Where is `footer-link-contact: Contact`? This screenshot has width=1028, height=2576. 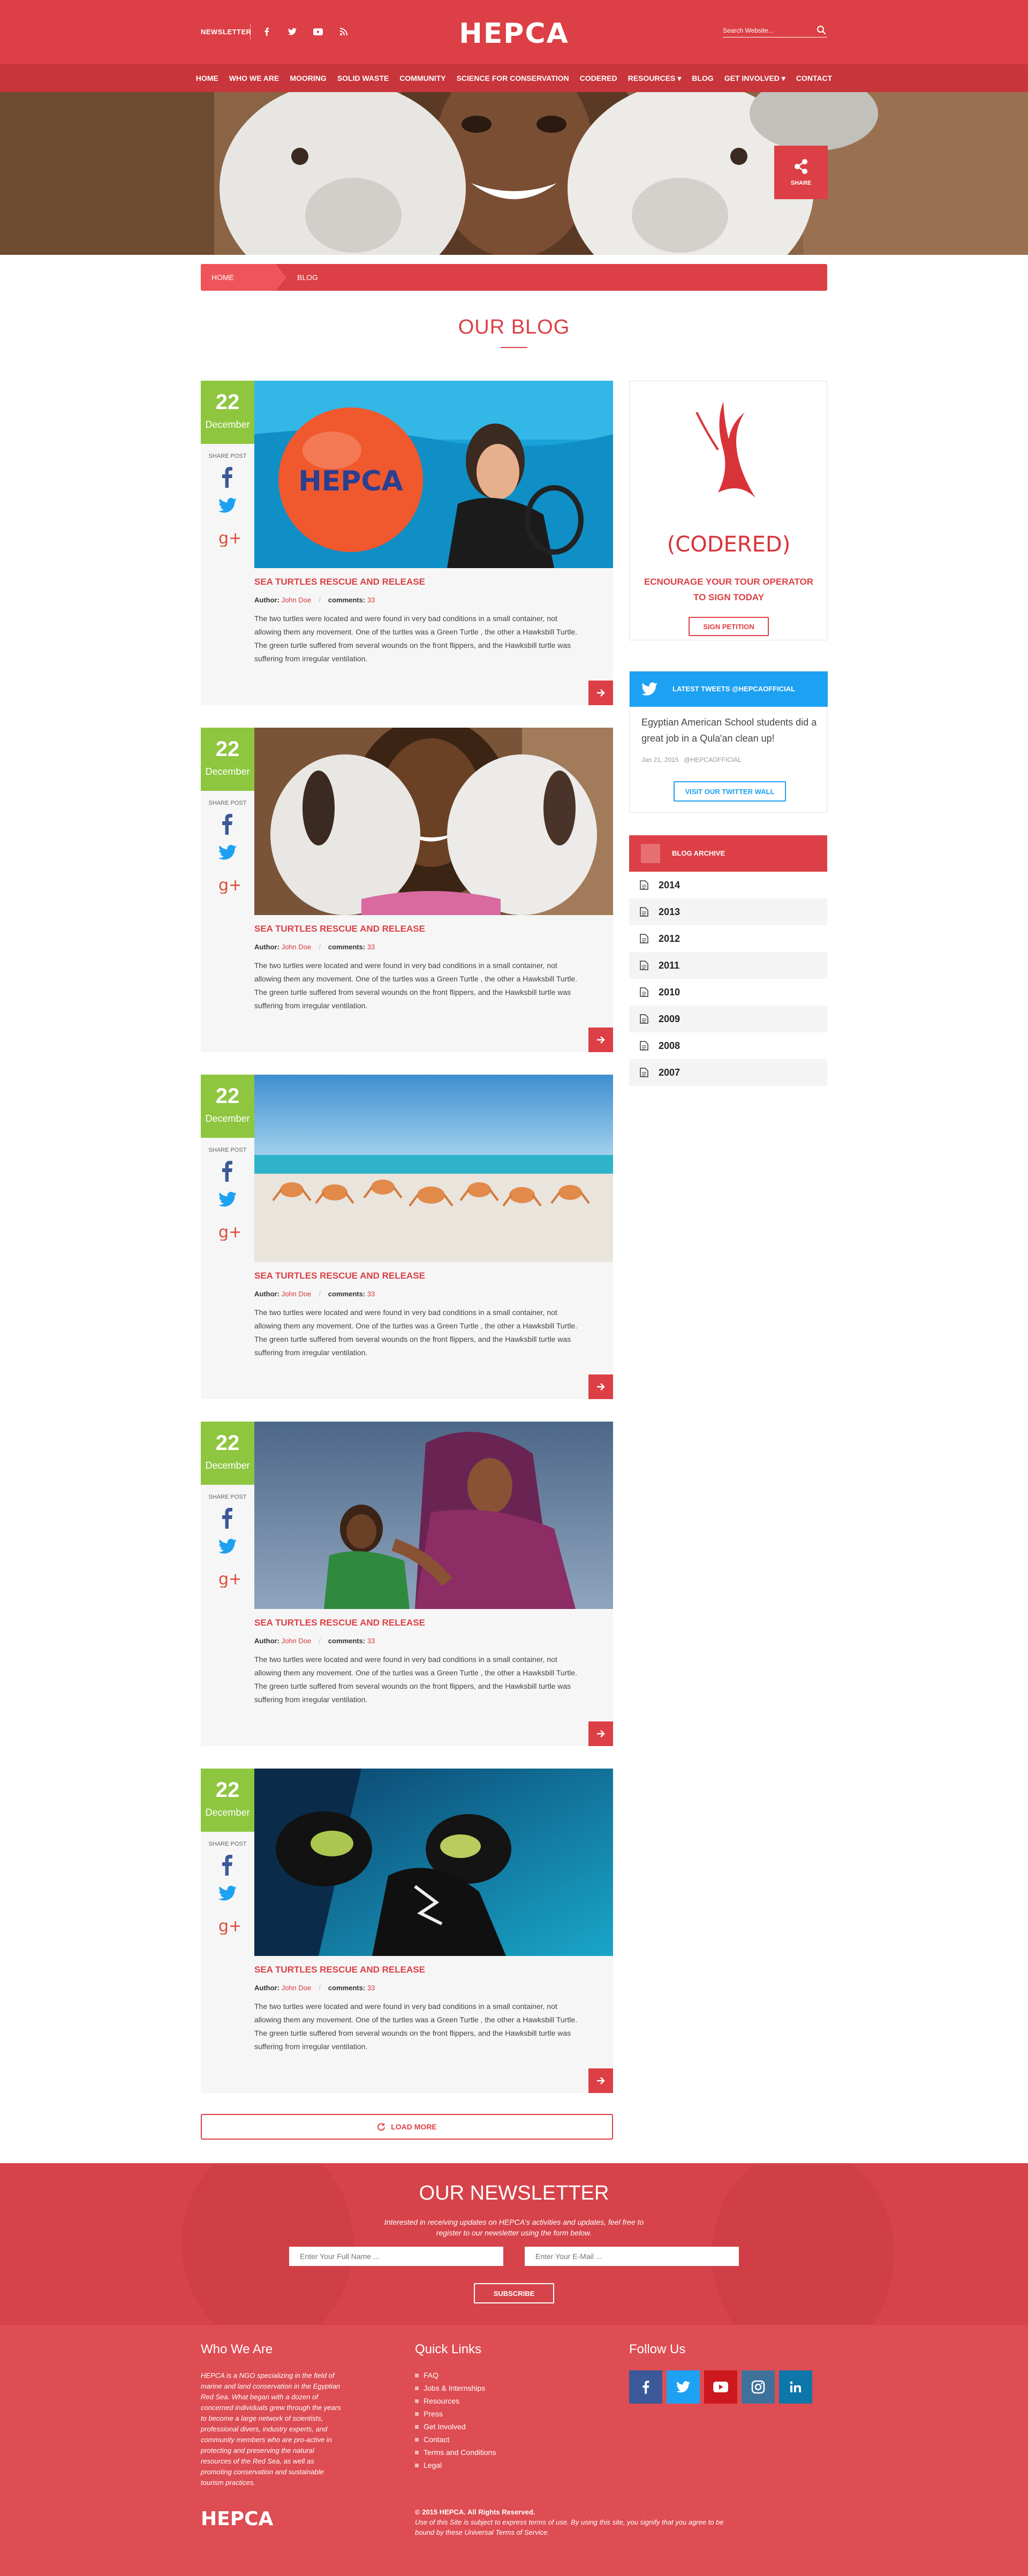 footer-link-contact: Contact is located at coordinates (436, 2439).